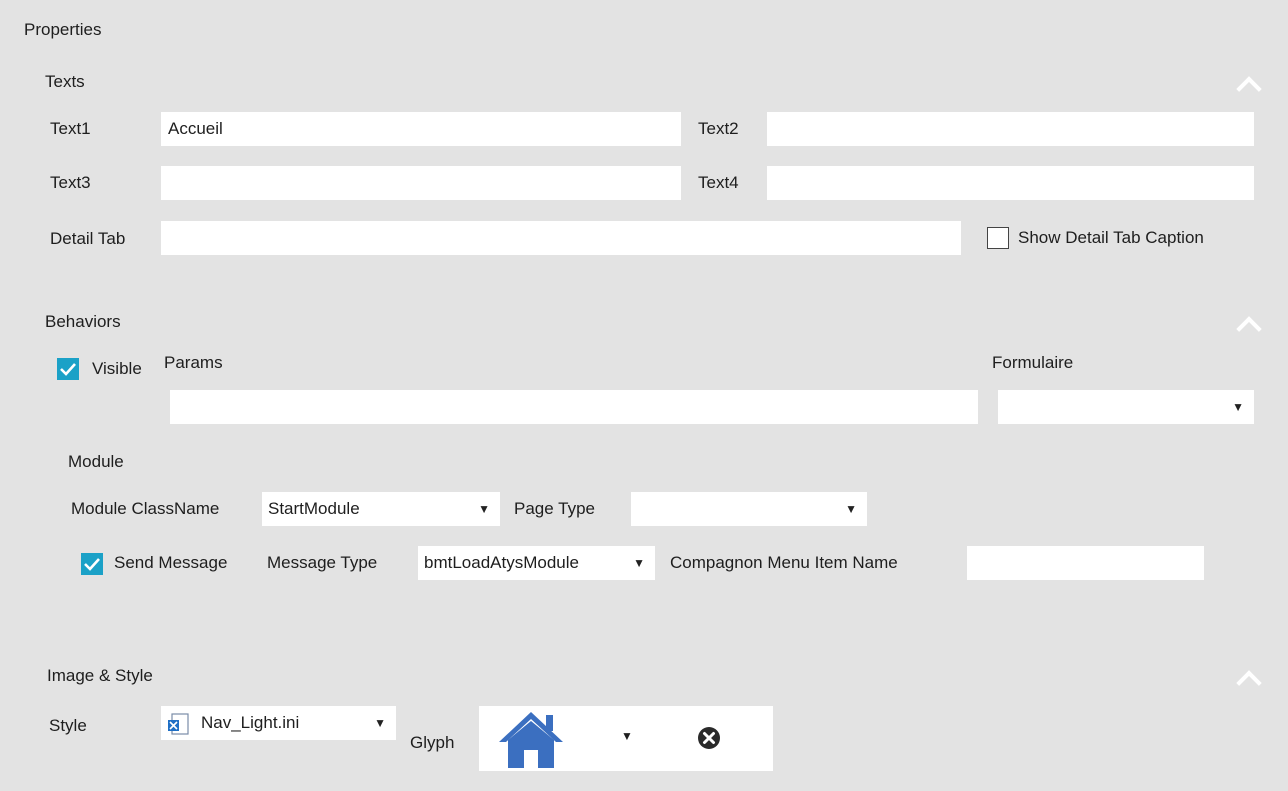 This screenshot has height=791, width=1288. What do you see at coordinates (718, 182) in the screenshot?
I see `text4-label: Text4` at bounding box center [718, 182].